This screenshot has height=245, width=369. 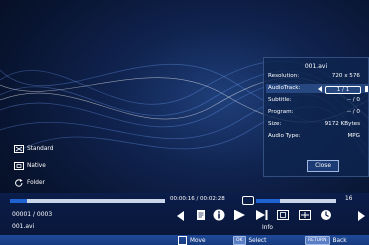 What do you see at coordinates (40, 149) in the screenshot?
I see `option-label: Standard` at bounding box center [40, 149].